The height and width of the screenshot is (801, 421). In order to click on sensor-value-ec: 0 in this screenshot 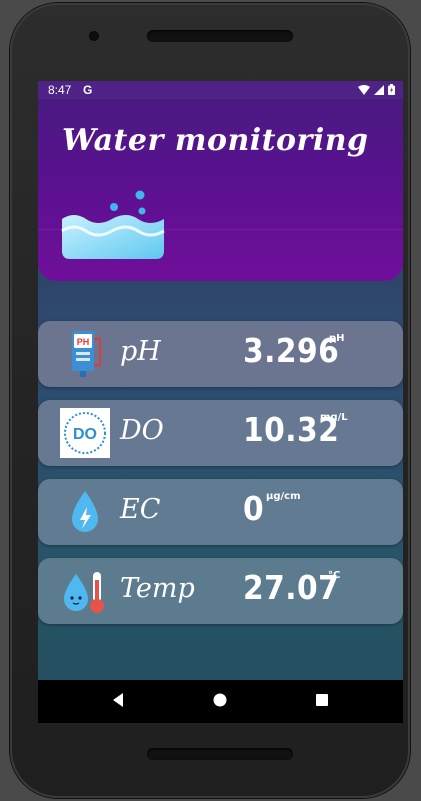, I will do `click(254, 508)`.